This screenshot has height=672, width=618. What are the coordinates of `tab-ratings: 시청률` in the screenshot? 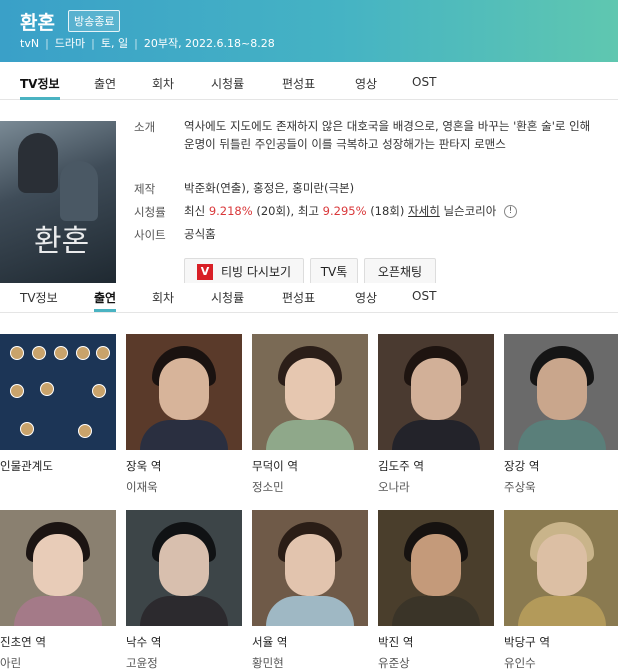 It's located at (227, 83).